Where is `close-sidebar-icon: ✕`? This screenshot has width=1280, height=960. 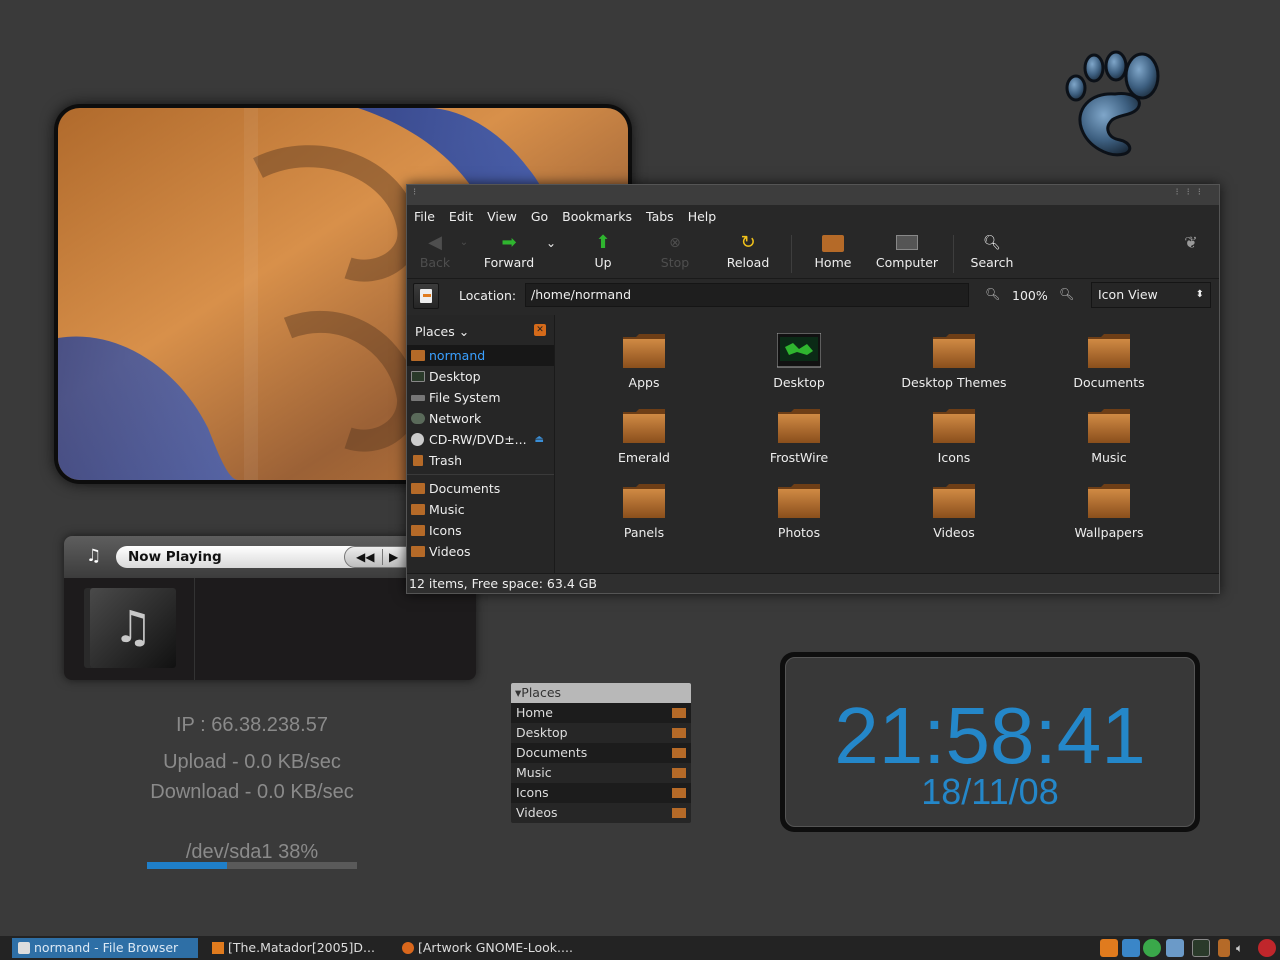
close-sidebar-icon: ✕ is located at coordinates (540, 330).